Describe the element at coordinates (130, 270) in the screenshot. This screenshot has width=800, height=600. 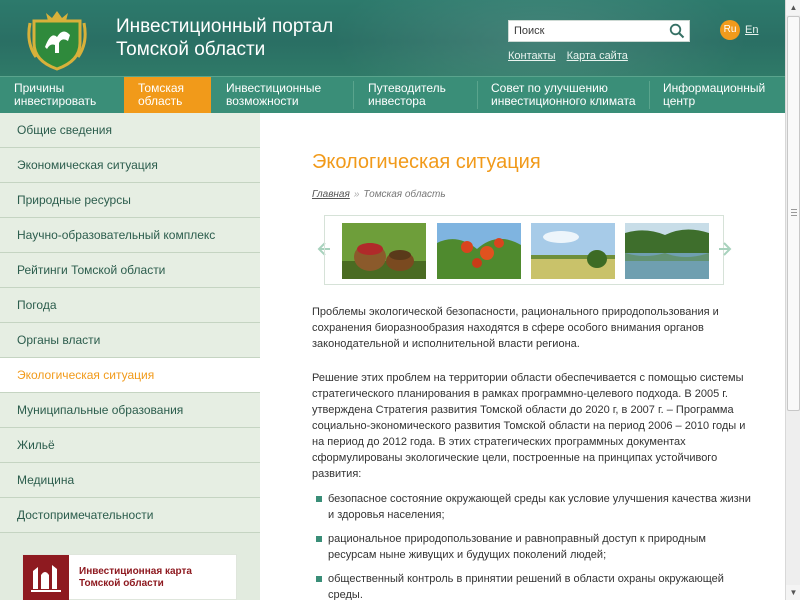
I see `sidebar-item-ratings: Рейтинги Томской области` at that location.